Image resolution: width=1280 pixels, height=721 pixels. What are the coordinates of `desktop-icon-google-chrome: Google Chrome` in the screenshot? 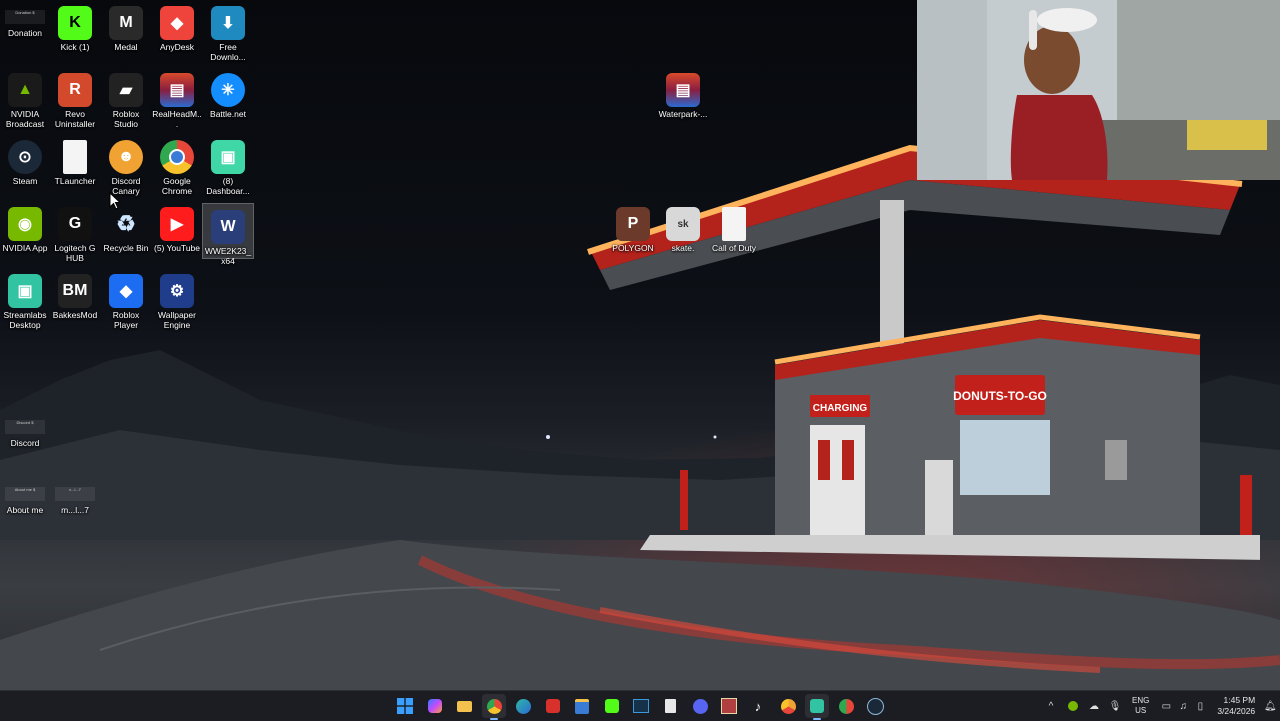 It's located at (177, 165).